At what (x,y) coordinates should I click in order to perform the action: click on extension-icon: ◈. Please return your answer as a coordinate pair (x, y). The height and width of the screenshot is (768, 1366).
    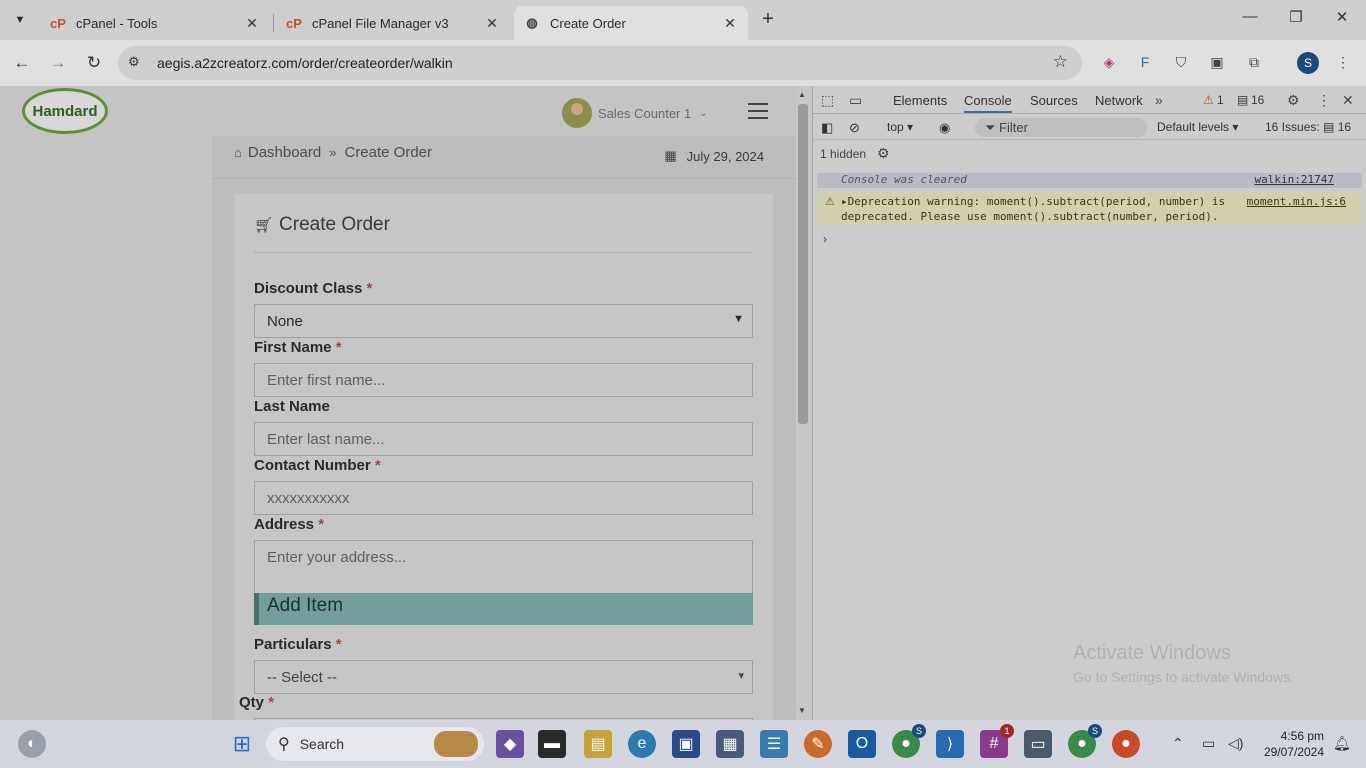
    Looking at the image, I should click on (1109, 62).